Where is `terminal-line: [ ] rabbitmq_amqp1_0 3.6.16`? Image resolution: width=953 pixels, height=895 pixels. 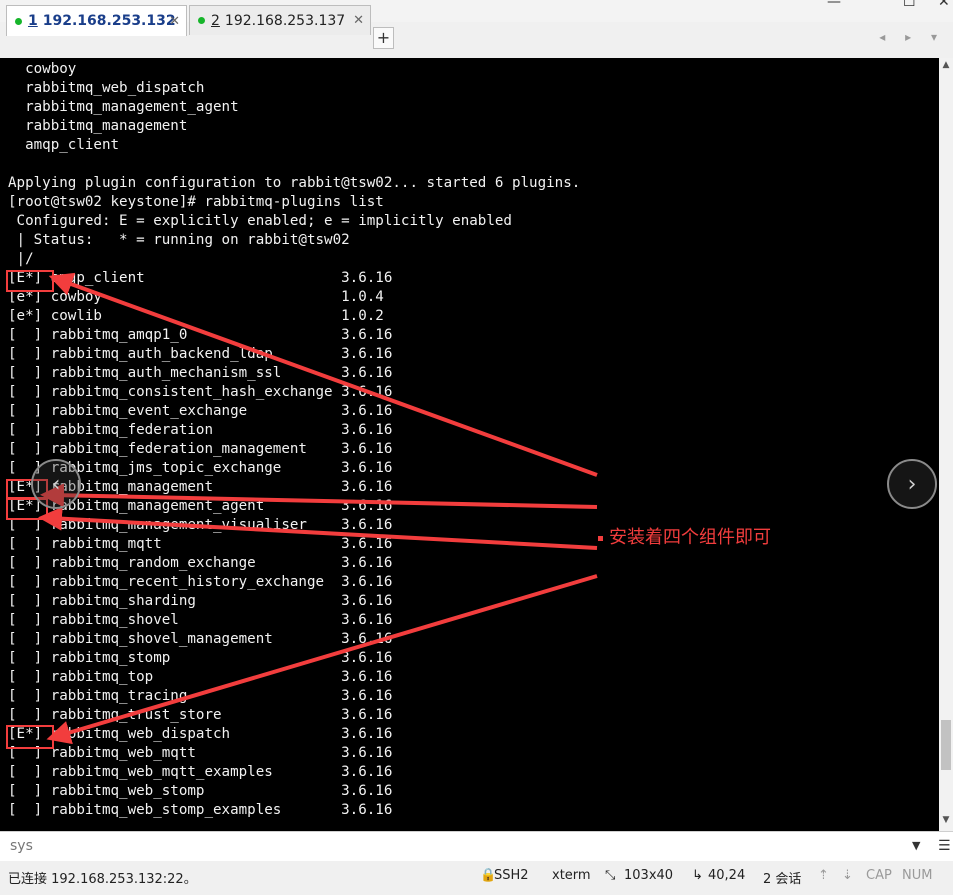 terminal-line: [ ] rabbitmq_amqp1_0 3.6.16 is located at coordinates (200, 335).